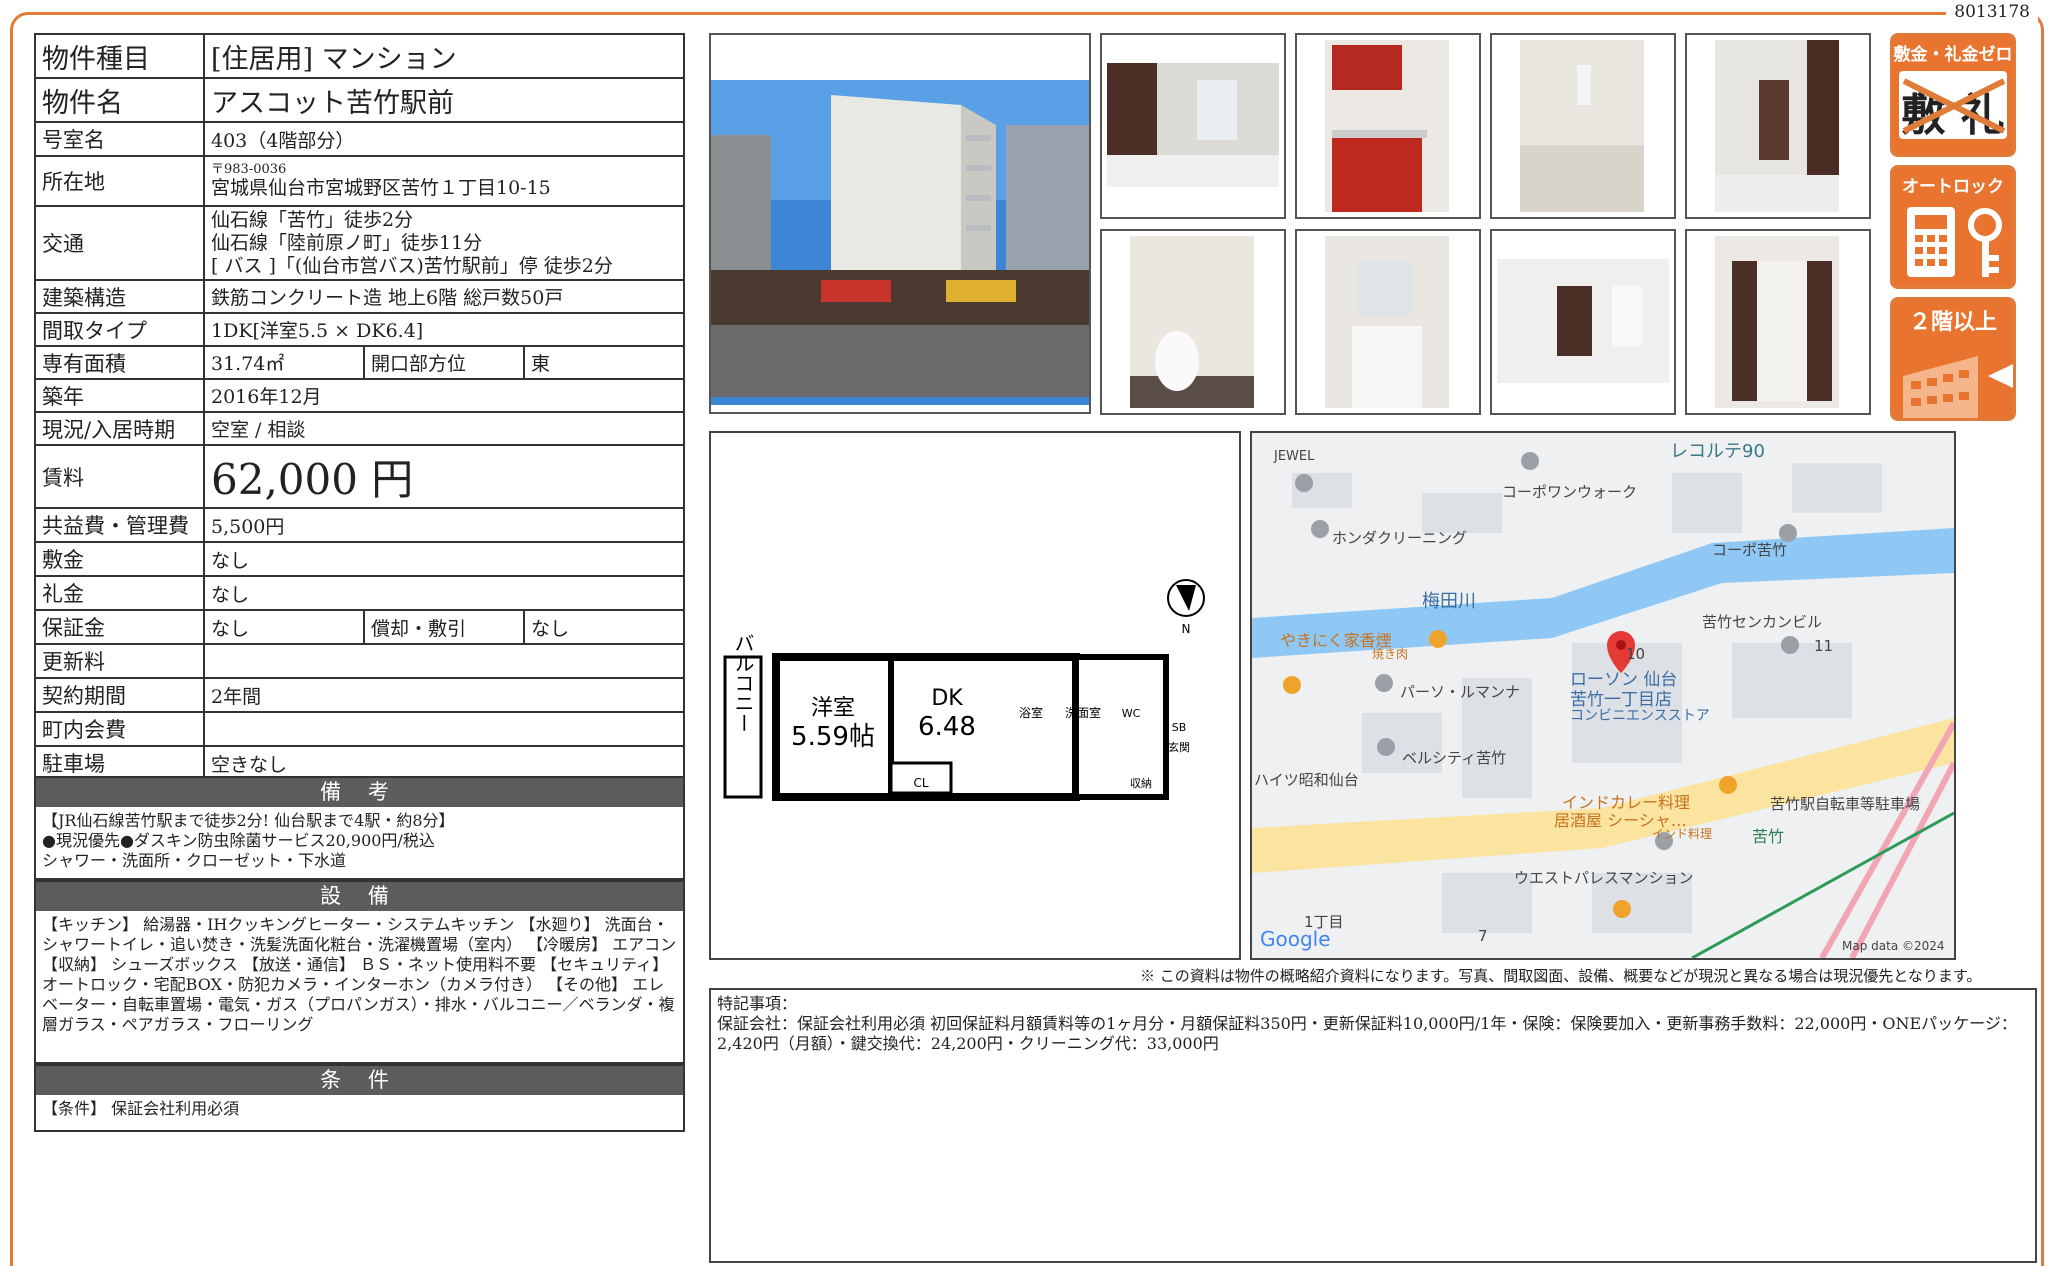 This screenshot has width=2056, height=1266. Describe the element at coordinates (1640, 716) in the screenshot. I see `map-label: コンビニエンスストア` at that location.